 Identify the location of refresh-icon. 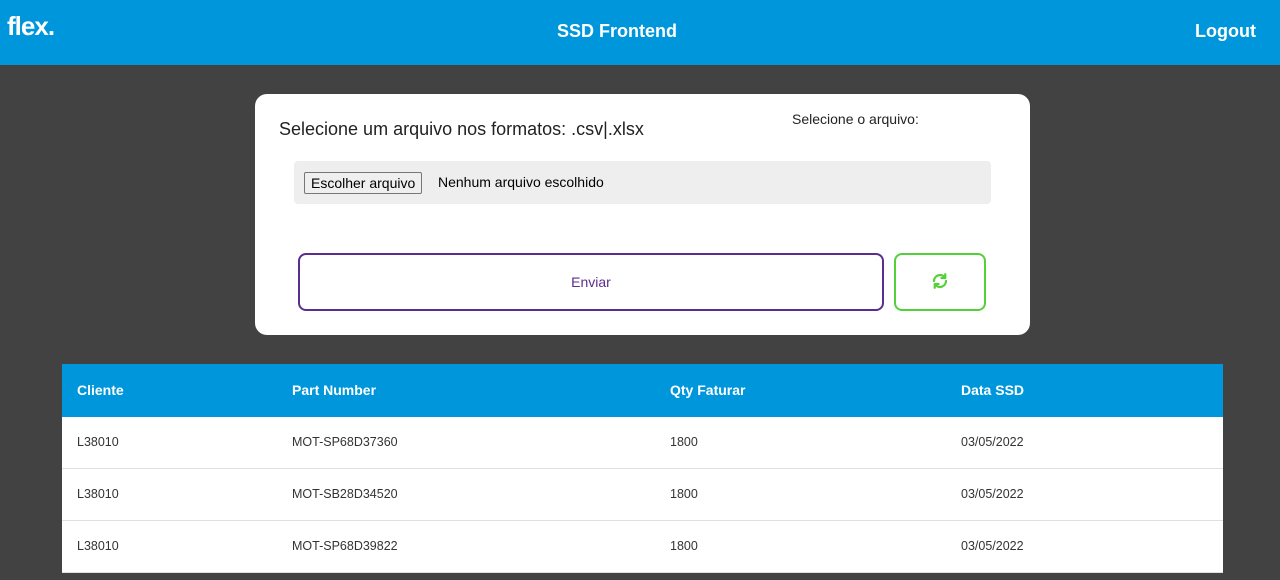
(940, 282).